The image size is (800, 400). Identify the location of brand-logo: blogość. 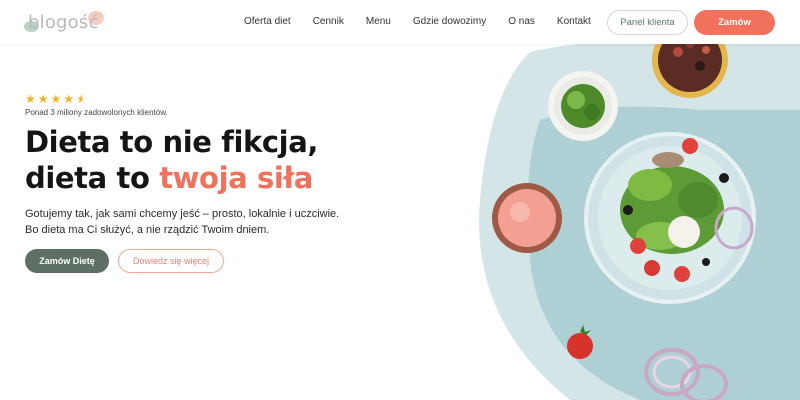
(67, 22).